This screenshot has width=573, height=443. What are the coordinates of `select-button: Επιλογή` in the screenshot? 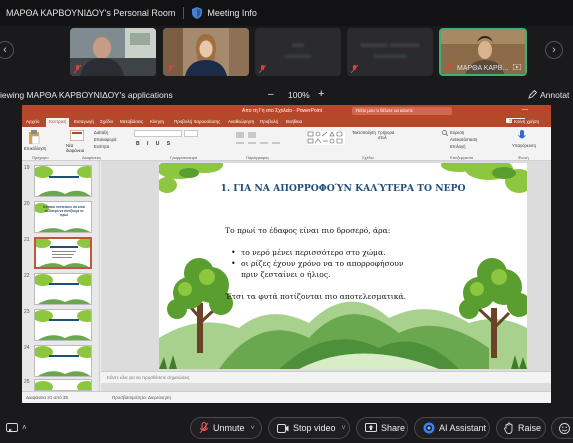 It's located at (457, 146).